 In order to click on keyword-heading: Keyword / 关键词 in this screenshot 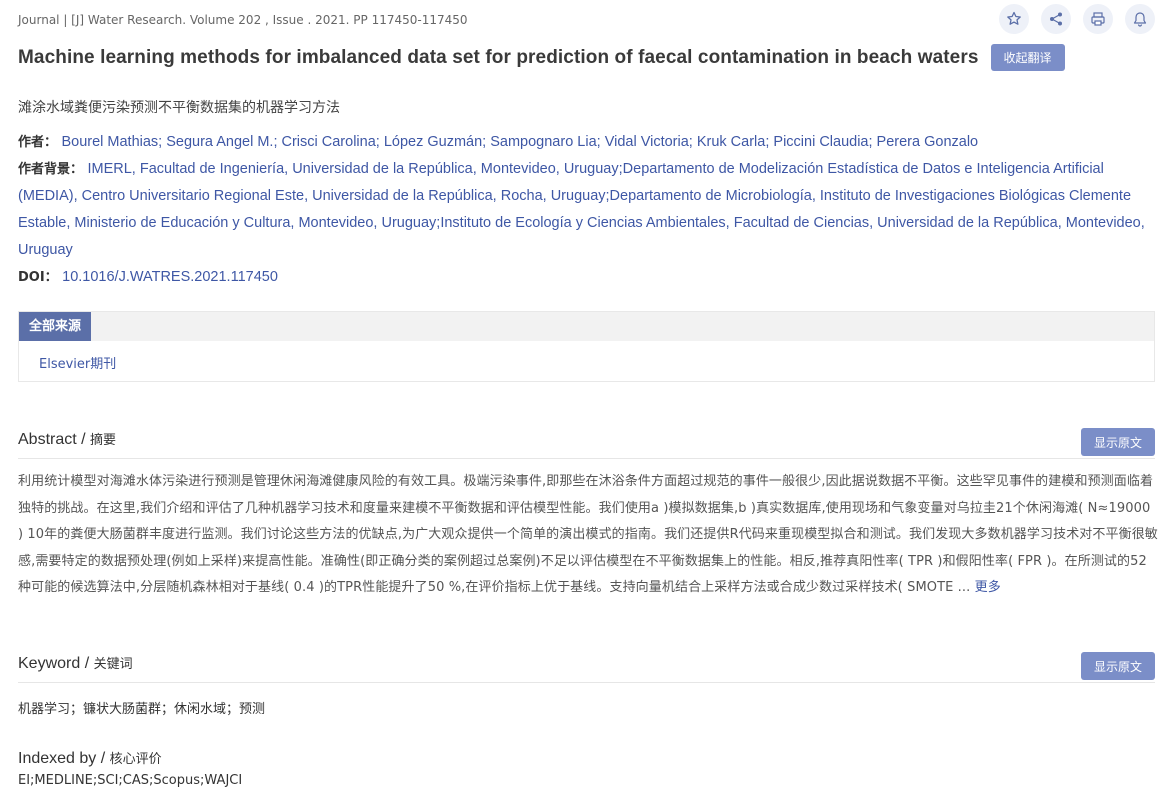, I will do `click(75, 663)`.